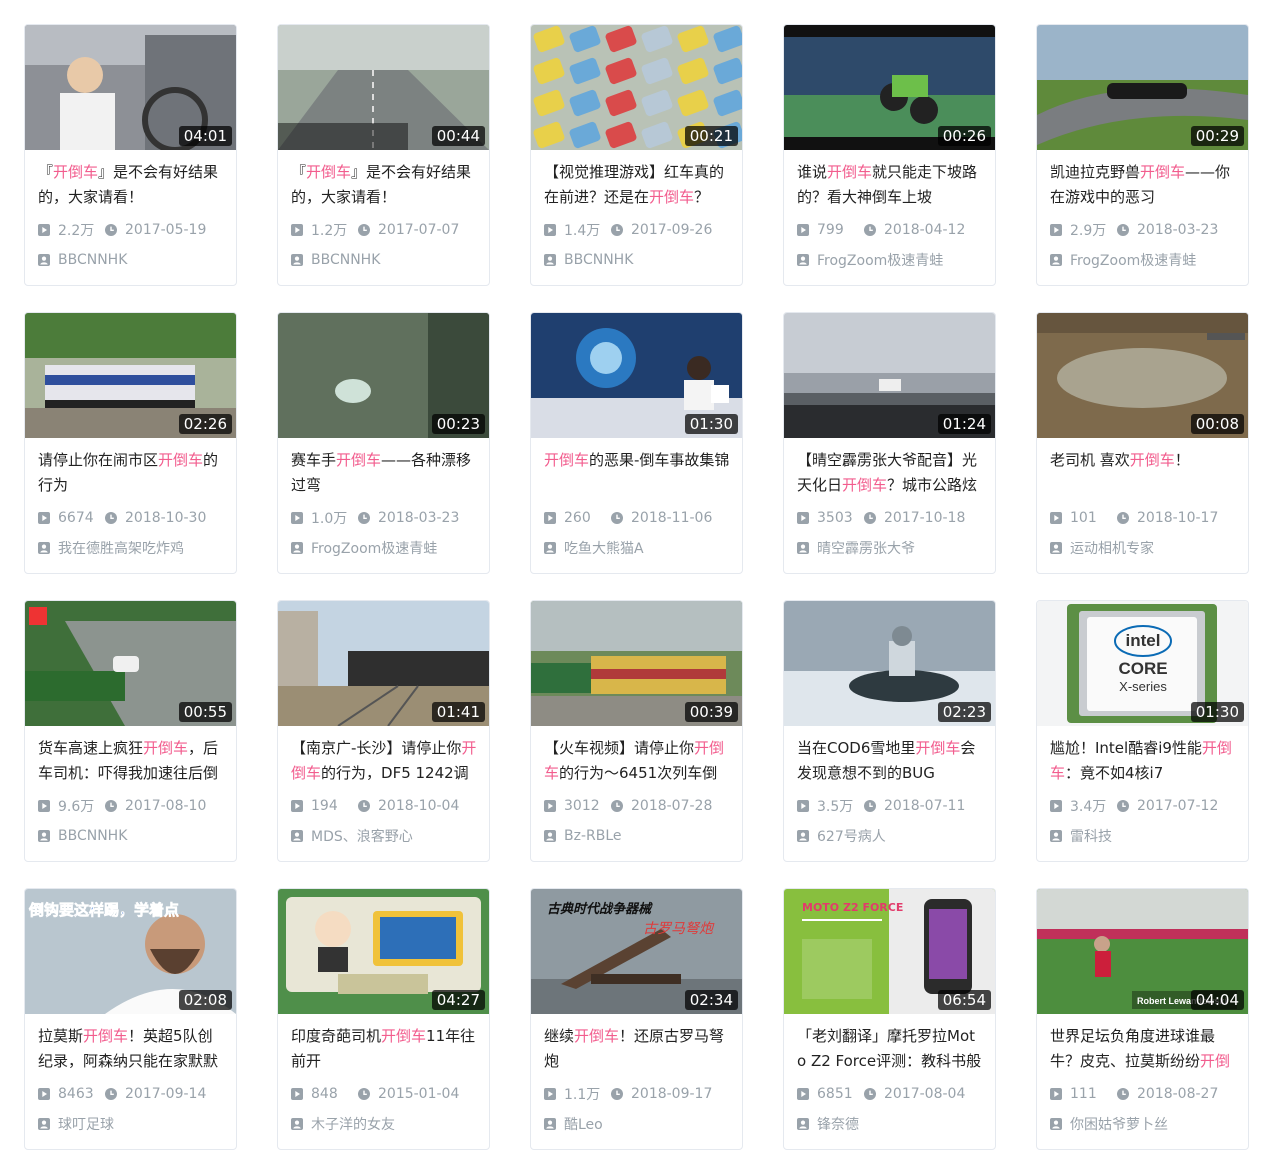 Image resolution: width=1274 pixels, height=1172 pixels. Describe the element at coordinates (925, 230) in the screenshot. I see `upload-date-value: 2018-04-12` at that location.